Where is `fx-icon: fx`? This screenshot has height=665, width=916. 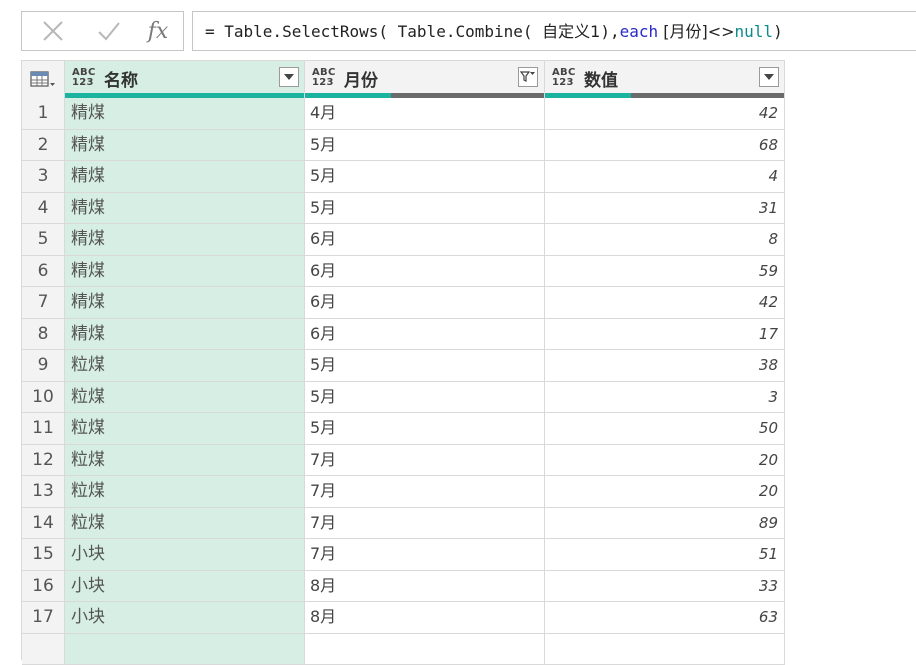
fx-icon: fx is located at coordinates (158, 31).